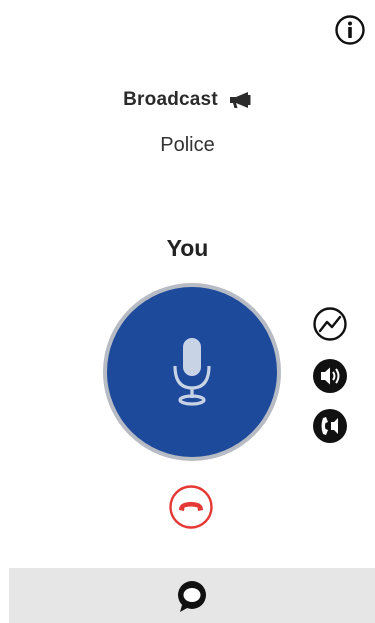  I want to click on channel-name: Police, so click(187, 145).